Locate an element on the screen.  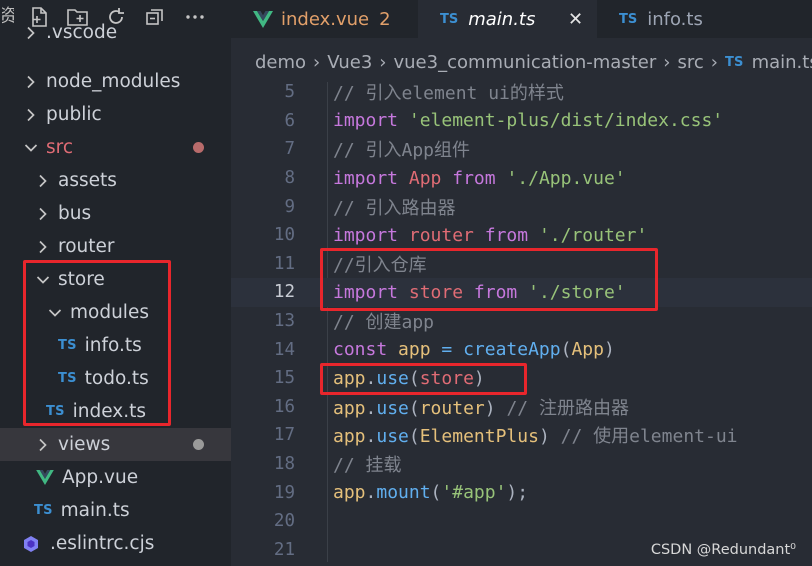
code-line: 6 import 'element-plus/dist/index.css' is located at coordinates (521, 121).